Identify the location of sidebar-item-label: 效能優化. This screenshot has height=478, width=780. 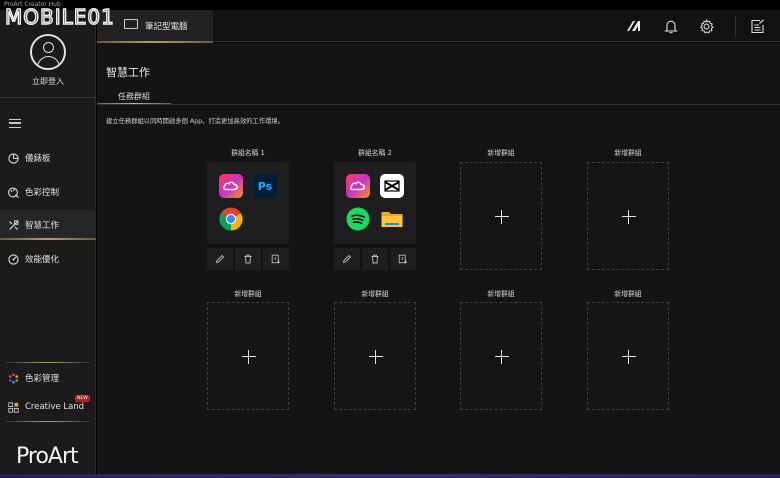
(42, 260).